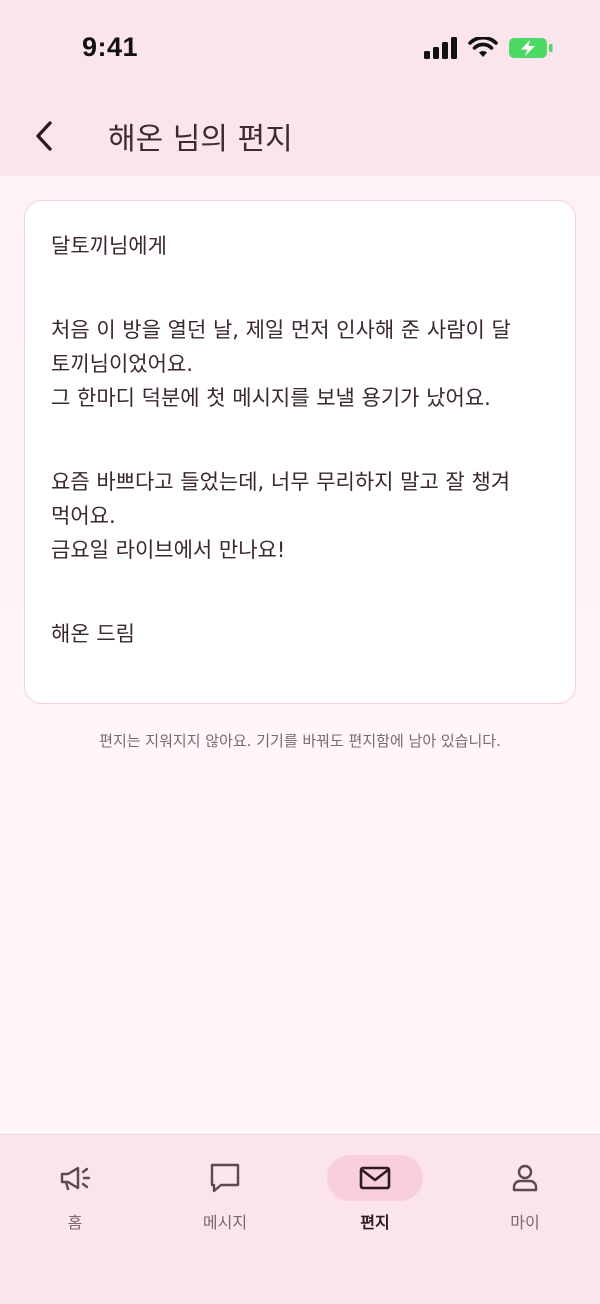 Image resolution: width=600 pixels, height=1304 pixels. What do you see at coordinates (531, 48) in the screenshot?
I see `battery-charging-icon` at bounding box center [531, 48].